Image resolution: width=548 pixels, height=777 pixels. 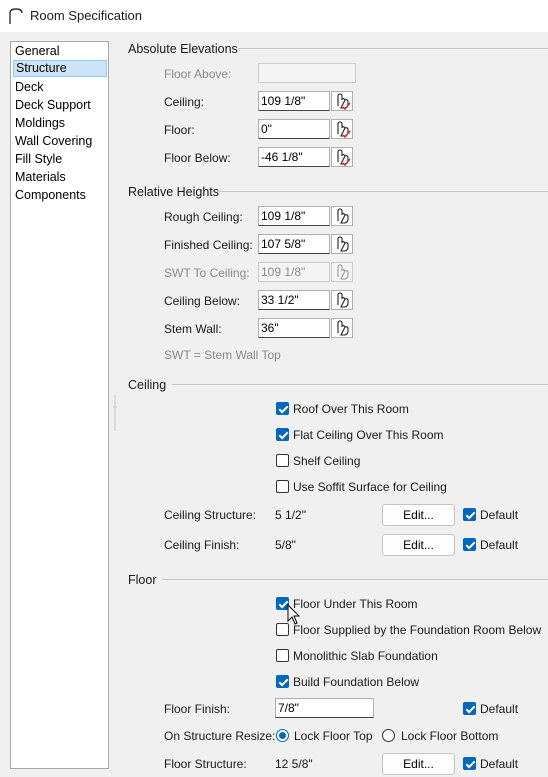 I want to click on ceiling-finish-label: Ceiling Finish:, so click(x=202, y=545).